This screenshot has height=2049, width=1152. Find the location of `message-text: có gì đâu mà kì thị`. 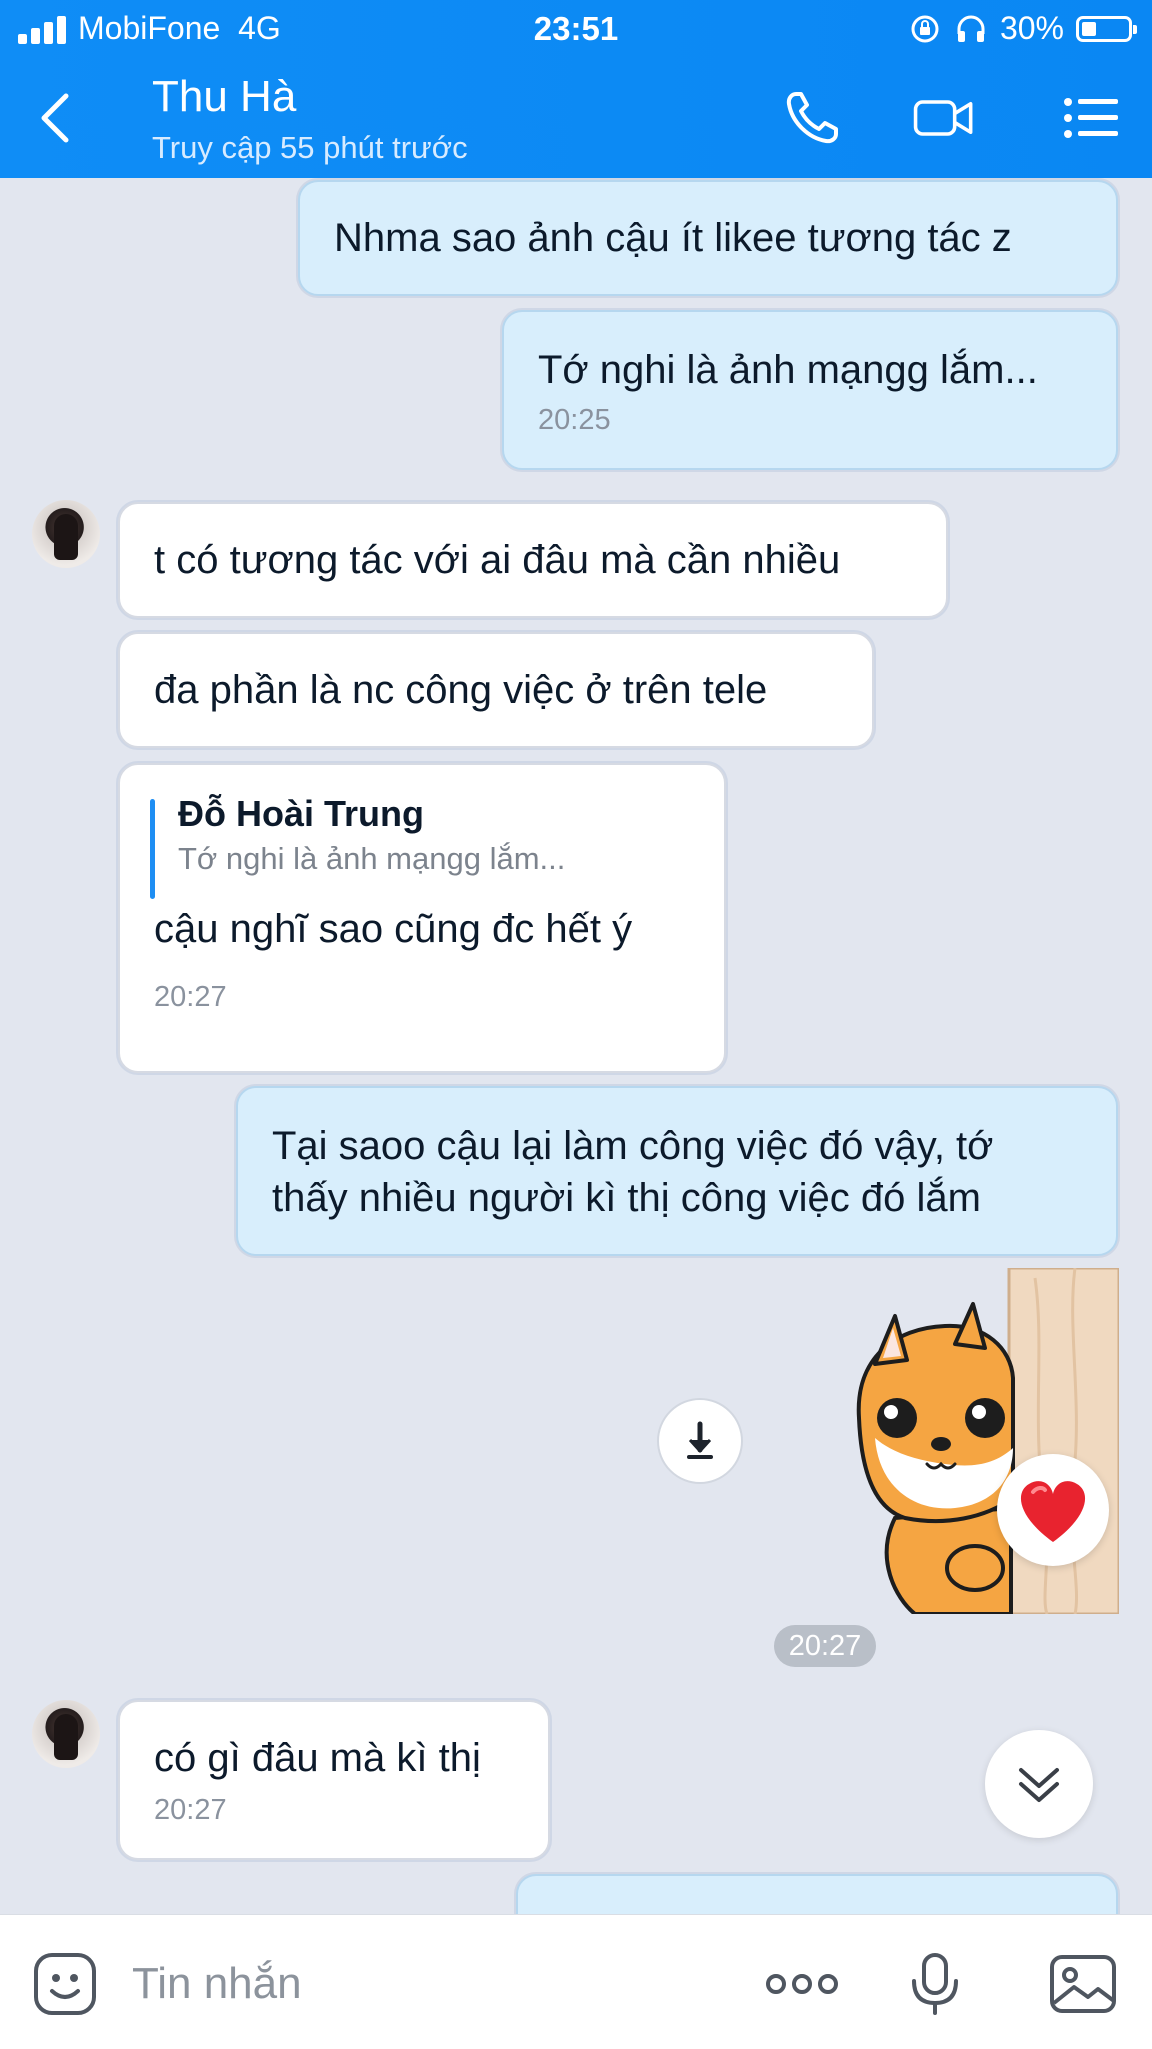

message-text: có gì đâu mà kì thị is located at coordinates (317, 1758).